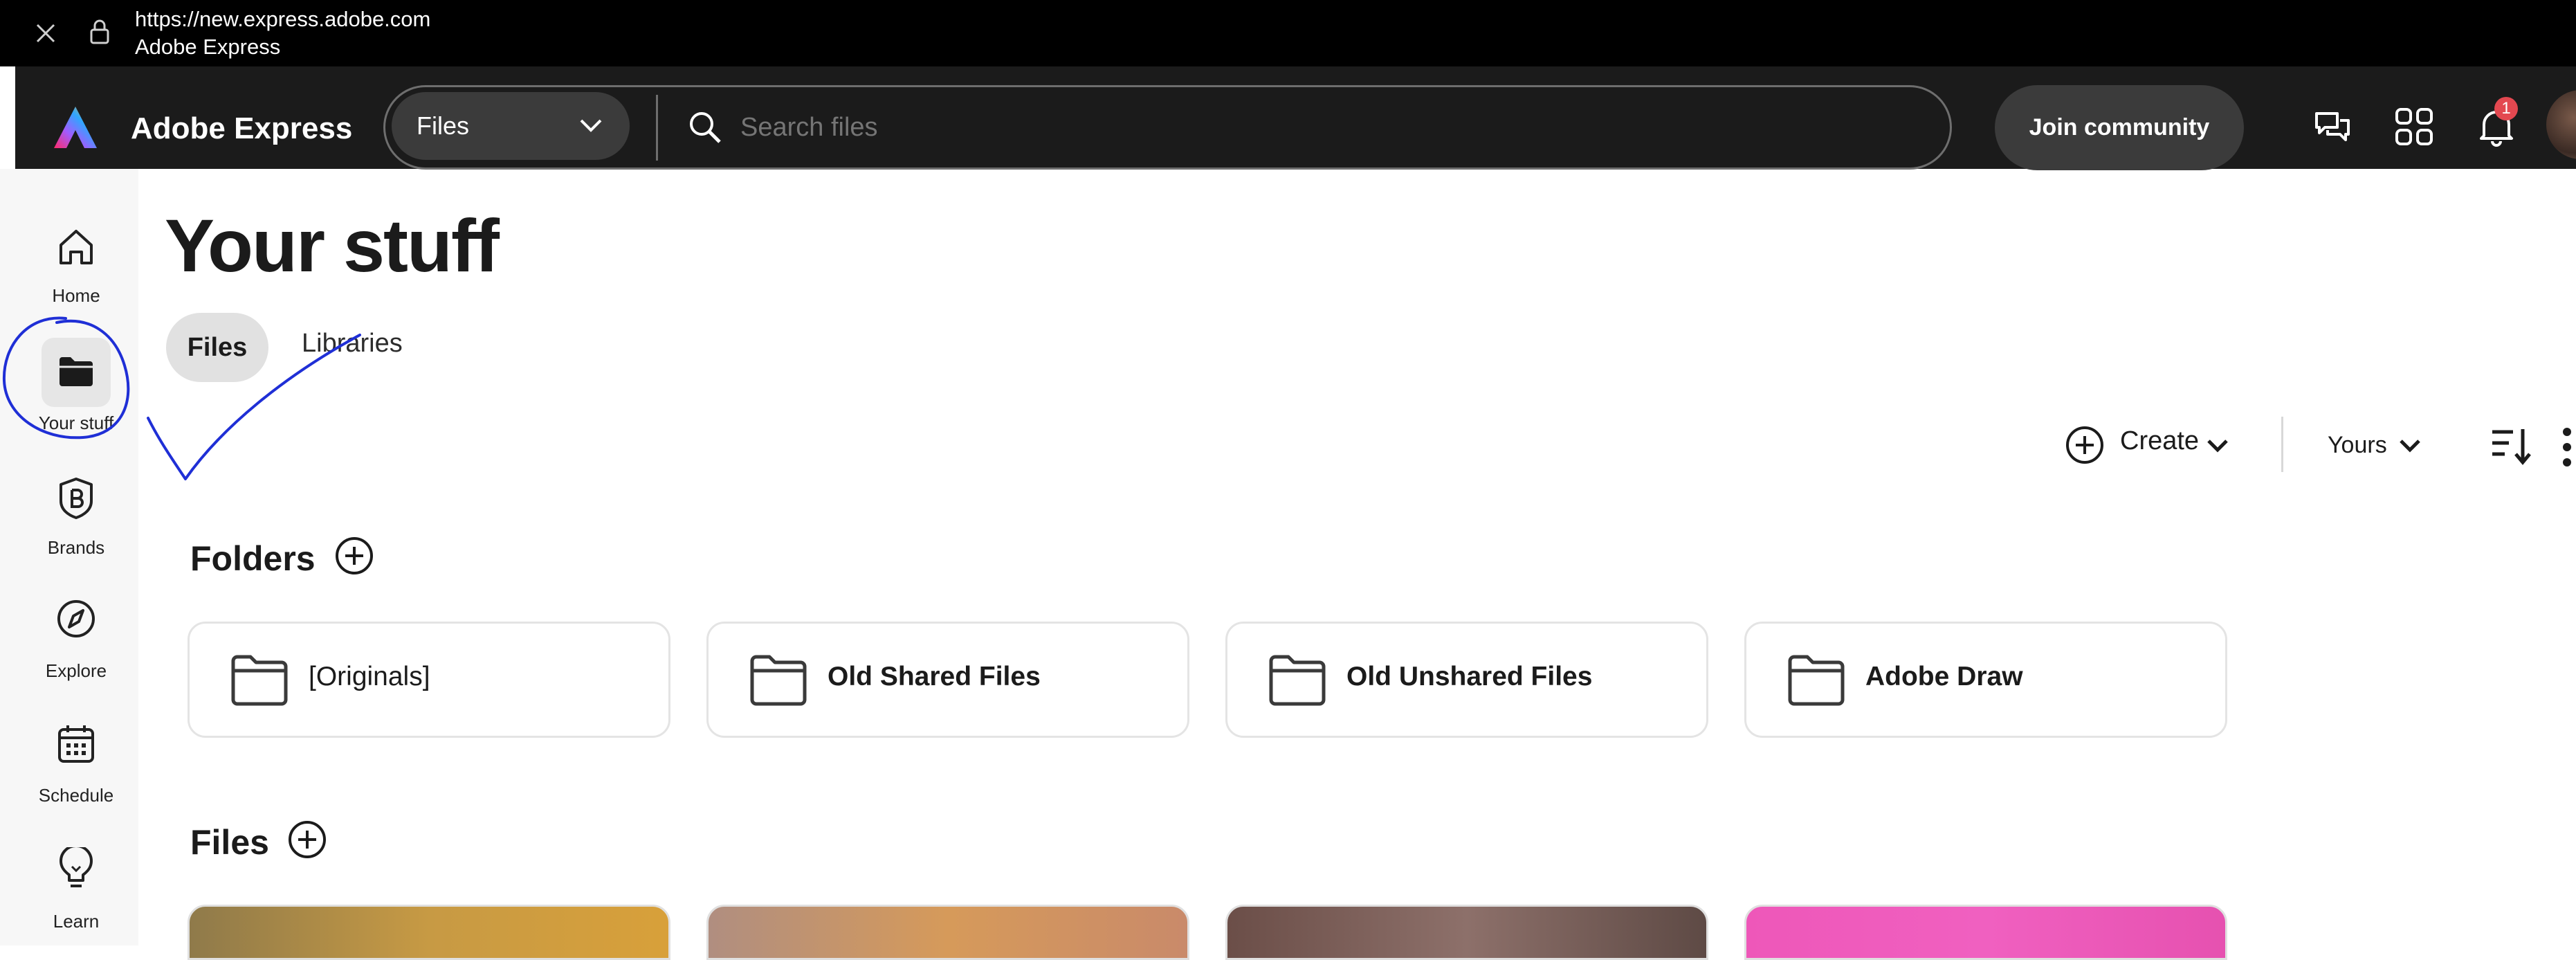 This screenshot has height=960, width=2576. I want to click on calendar-icon, so click(76, 744).